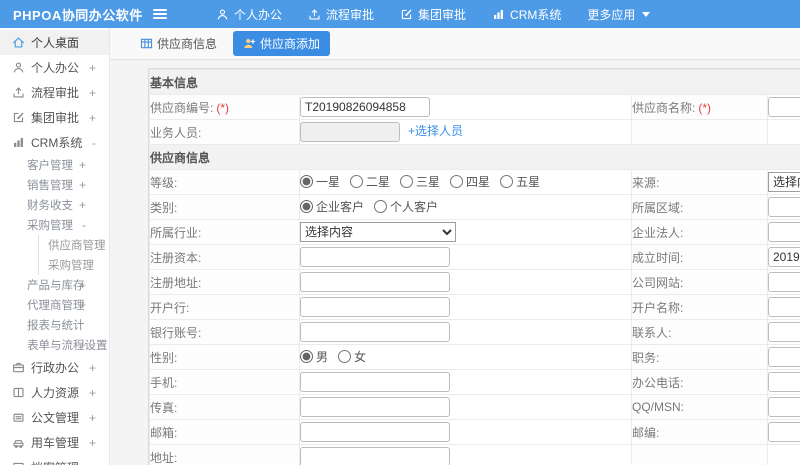  What do you see at coordinates (54, 165) in the screenshot?
I see `sidebar-item-customer-mgmt: 客户管理 +` at bounding box center [54, 165].